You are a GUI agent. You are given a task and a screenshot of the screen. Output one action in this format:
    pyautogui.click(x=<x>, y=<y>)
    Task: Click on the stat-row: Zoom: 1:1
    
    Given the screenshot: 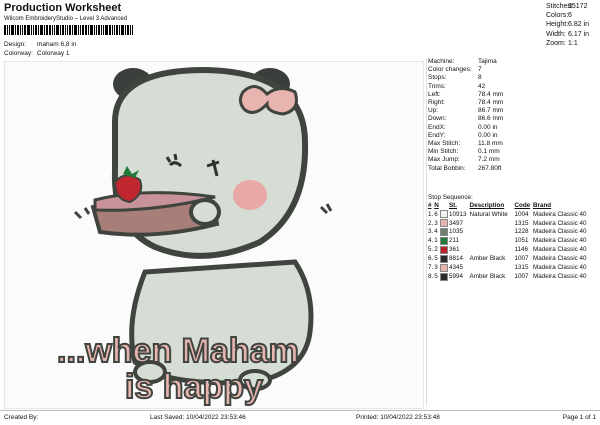 What is the action you would take?
    pyautogui.click(x=567, y=43)
    